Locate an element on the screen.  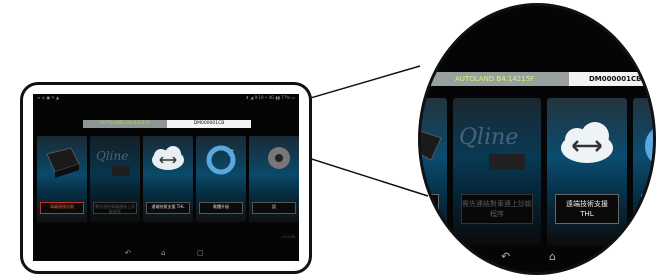
tile-vehicle-connect: 車輛連接診斷 is located at coordinates (62, 179).